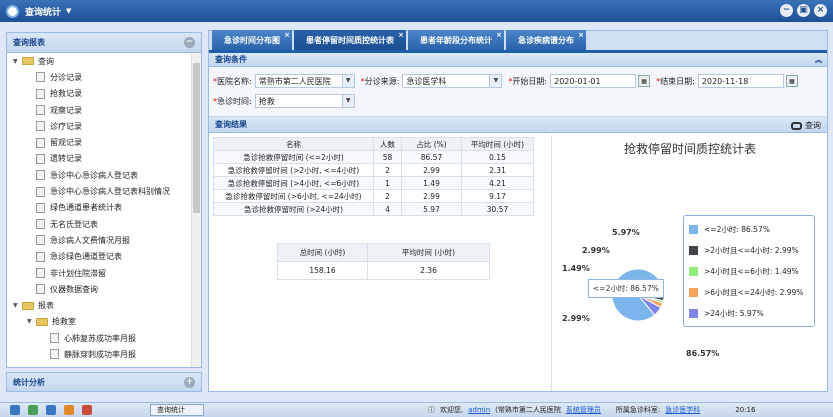 This screenshot has width=833, height=417. Describe the element at coordinates (64, 322) in the screenshot. I see `tree-item-label: 抢救室` at that location.